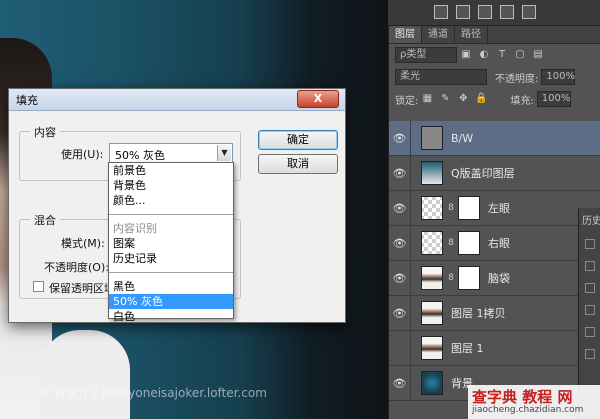  I want to click on dropdown-option: 背景色, so click(171, 185).